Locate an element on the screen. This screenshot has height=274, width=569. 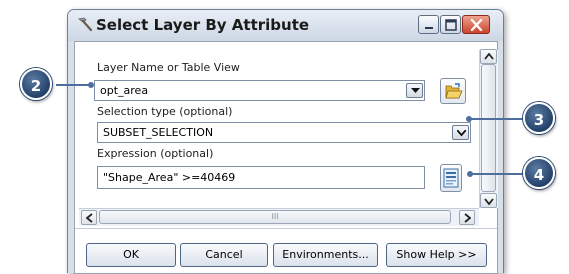
chevron-left-icon is located at coordinates (89, 218).